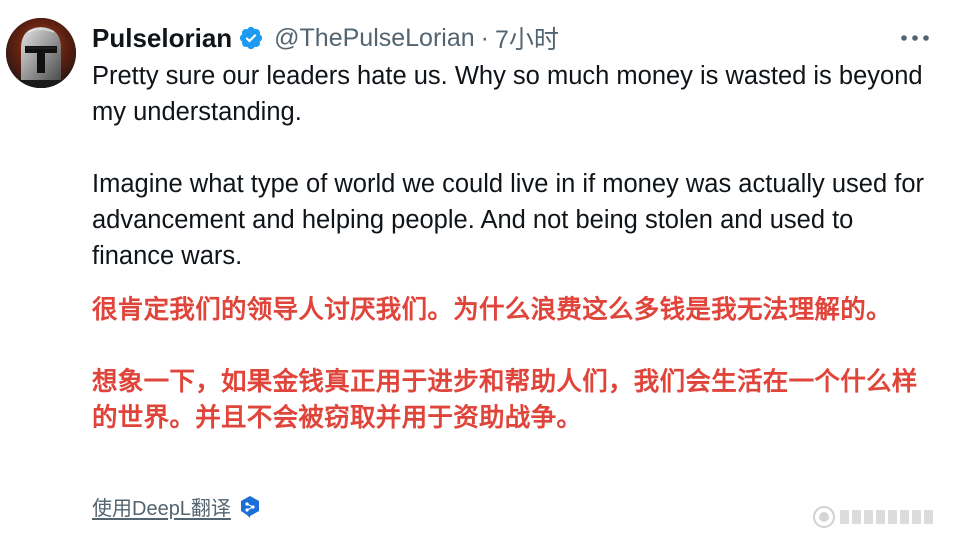 The height and width of the screenshot is (541, 953). Describe the element at coordinates (374, 38) in the screenshot. I see `user-handle: @ThePulseLorian` at that location.